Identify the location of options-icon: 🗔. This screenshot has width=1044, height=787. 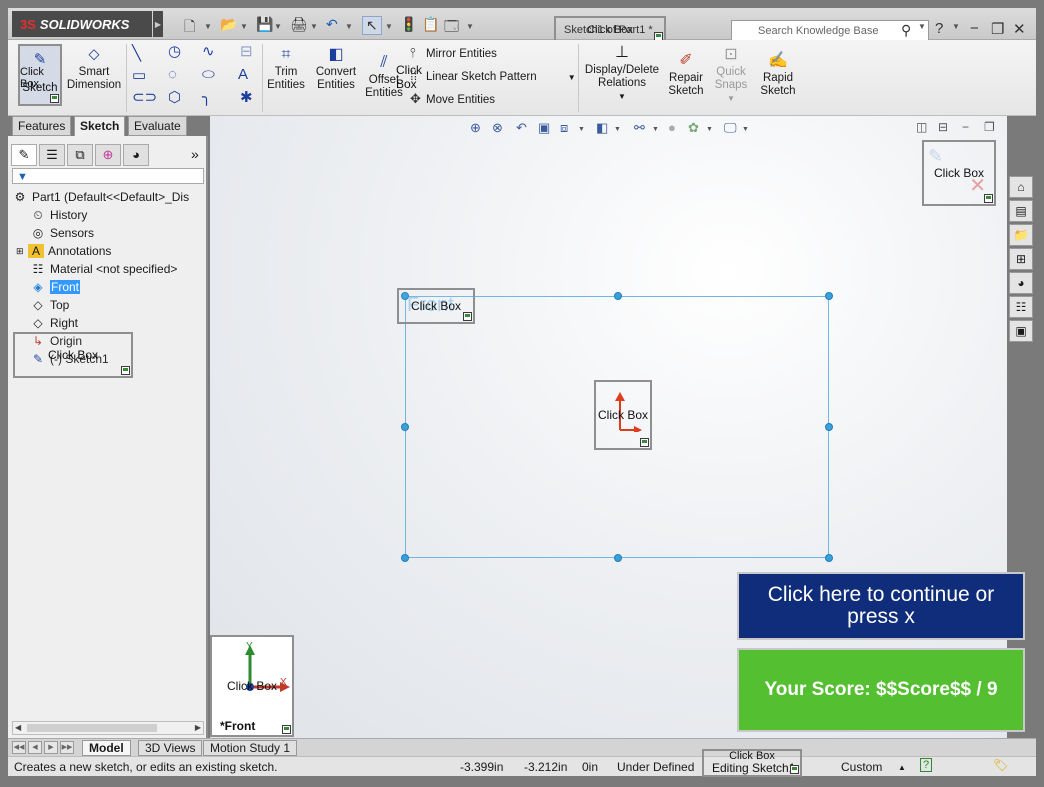
(451, 28).